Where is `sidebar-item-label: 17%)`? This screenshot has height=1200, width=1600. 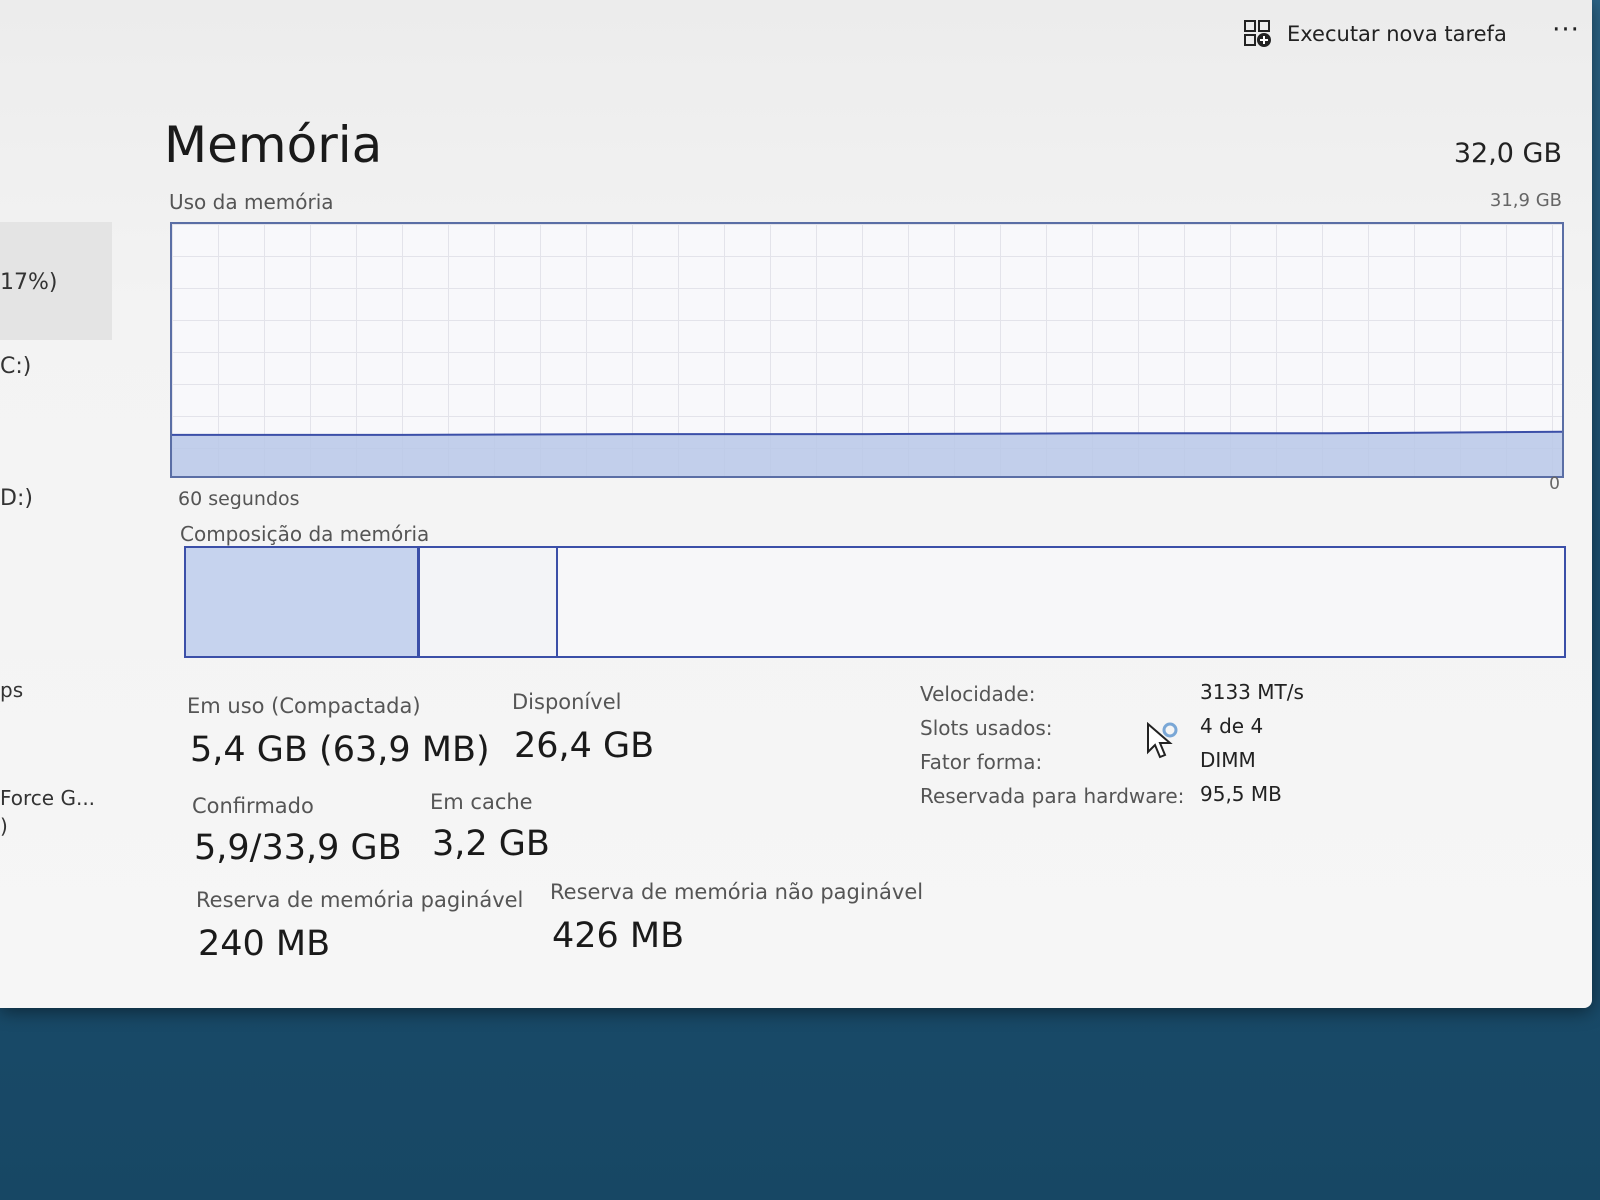
sidebar-item-label: 17%) is located at coordinates (29, 282).